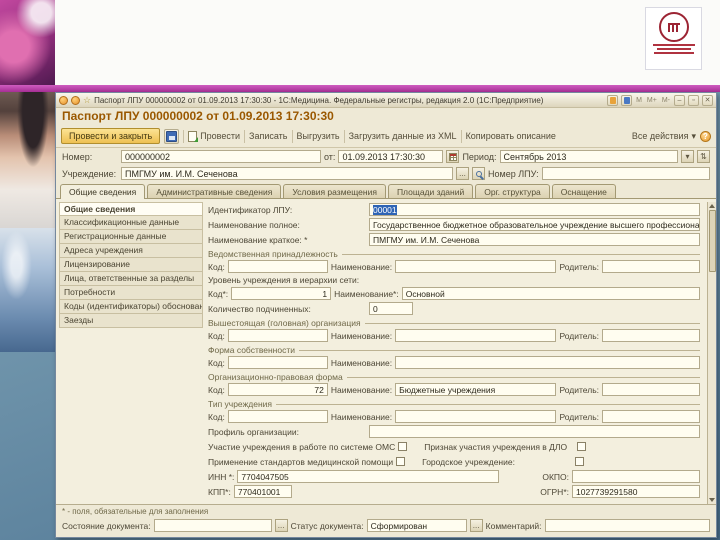 Image resolution: width=720 pixels, height=540 pixels. Describe the element at coordinates (664, 136) in the screenshot. I see `all-actions-button: Все действия ▾` at that location.